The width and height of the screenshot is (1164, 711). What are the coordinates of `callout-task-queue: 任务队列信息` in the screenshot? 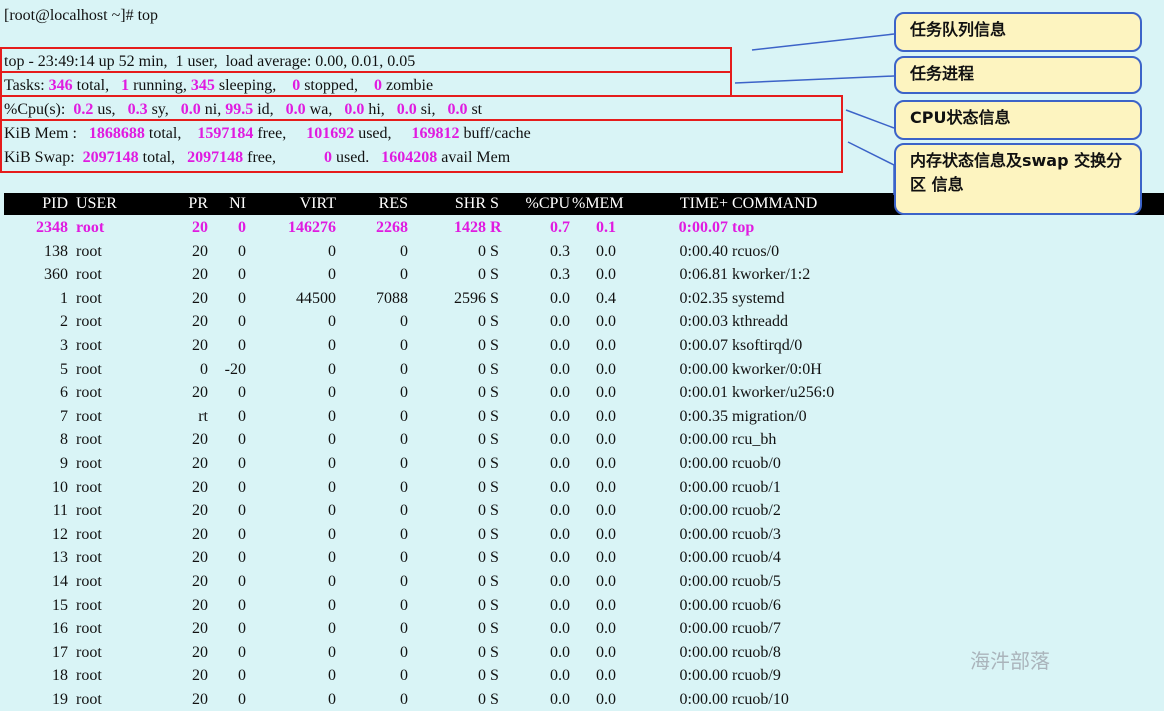 It's located at (1018, 32).